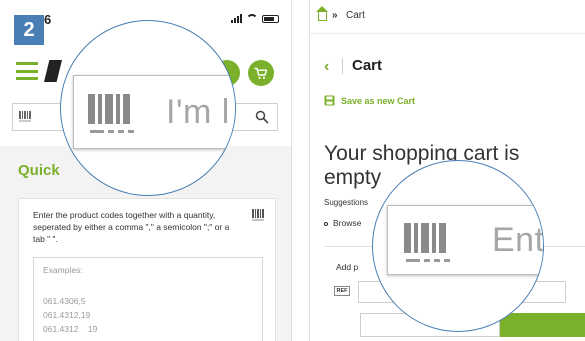 This screenshot has width=585, height=341. I want to click on hamburger-menu-icon, so click(27, 71).